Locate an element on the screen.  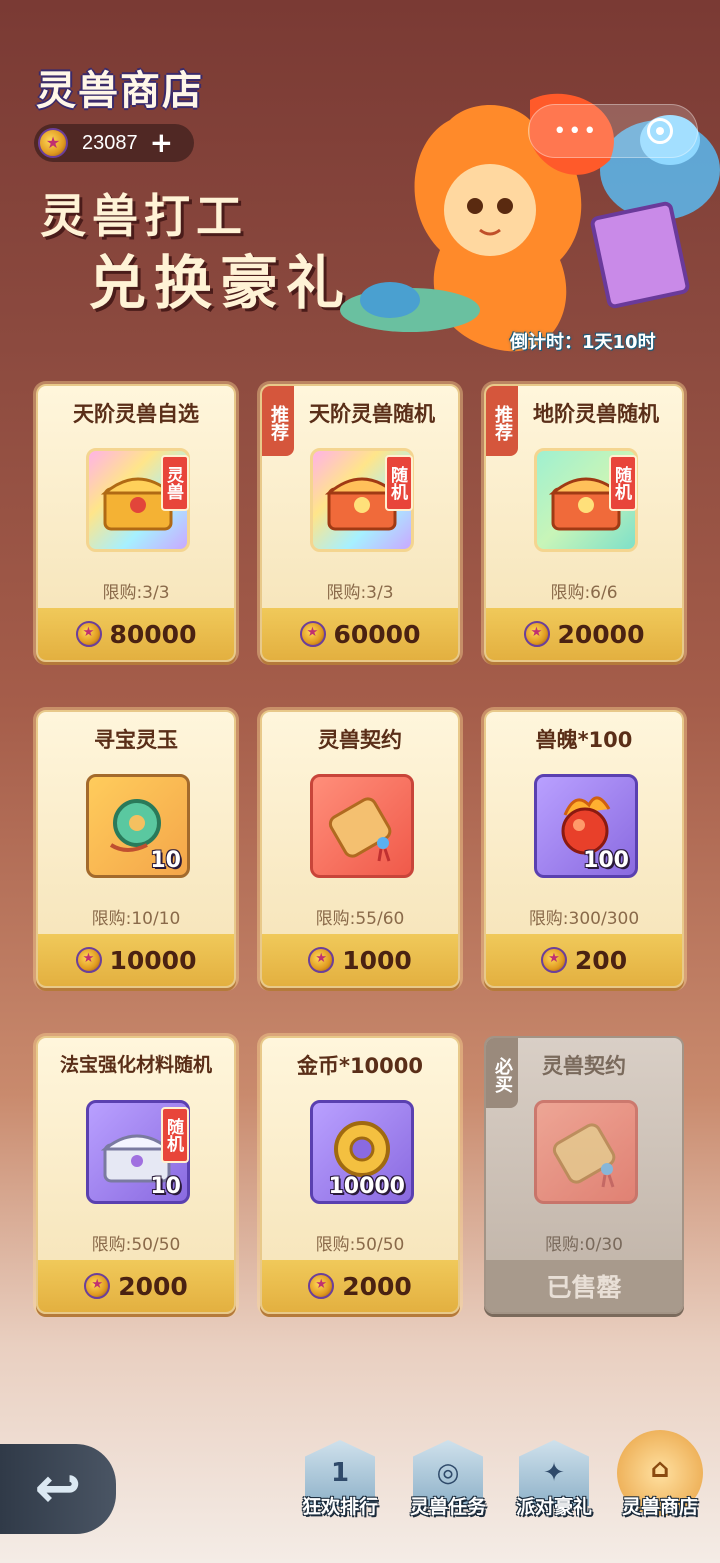
item-quantity: 10000 is located at coordinates (366, 1186).